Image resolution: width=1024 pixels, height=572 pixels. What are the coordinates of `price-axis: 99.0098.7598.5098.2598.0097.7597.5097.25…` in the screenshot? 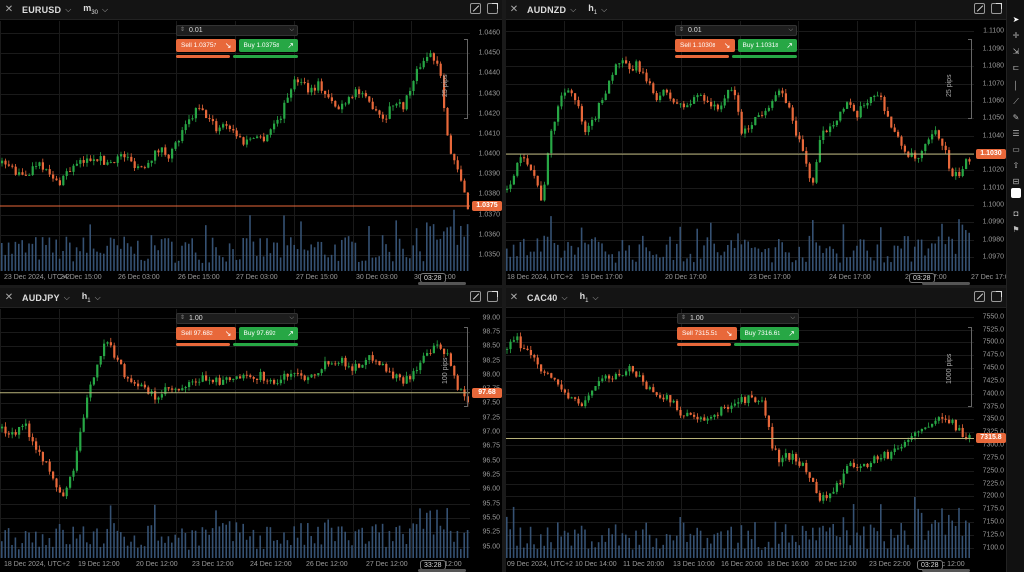 It's located at (486, 433).